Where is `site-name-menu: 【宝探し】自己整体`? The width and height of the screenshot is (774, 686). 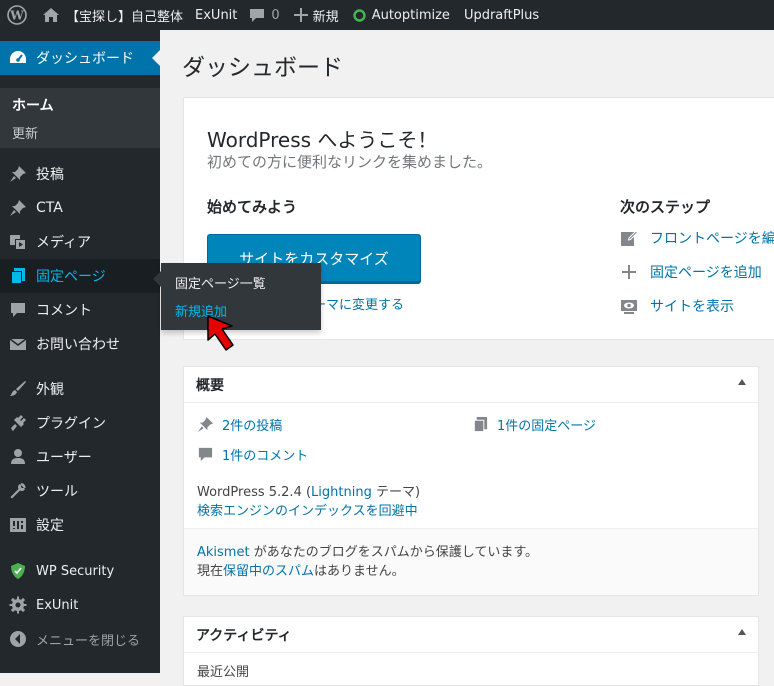 site-name-menu: 【宝探し】自己整体 is located at coordinates (113, 15).